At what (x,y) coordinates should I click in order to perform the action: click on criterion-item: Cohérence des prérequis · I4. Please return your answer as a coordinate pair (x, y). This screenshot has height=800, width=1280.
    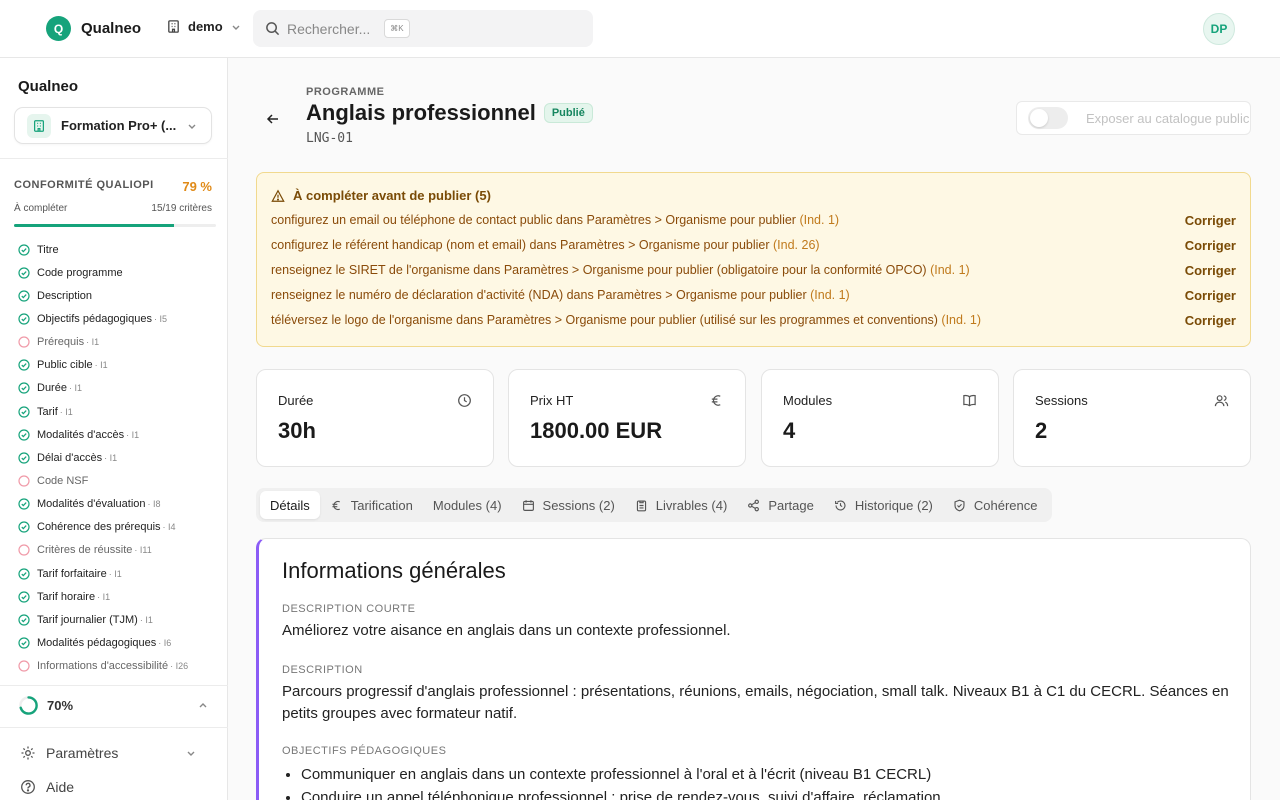
    Looking at the image, I should click on (118, 527).